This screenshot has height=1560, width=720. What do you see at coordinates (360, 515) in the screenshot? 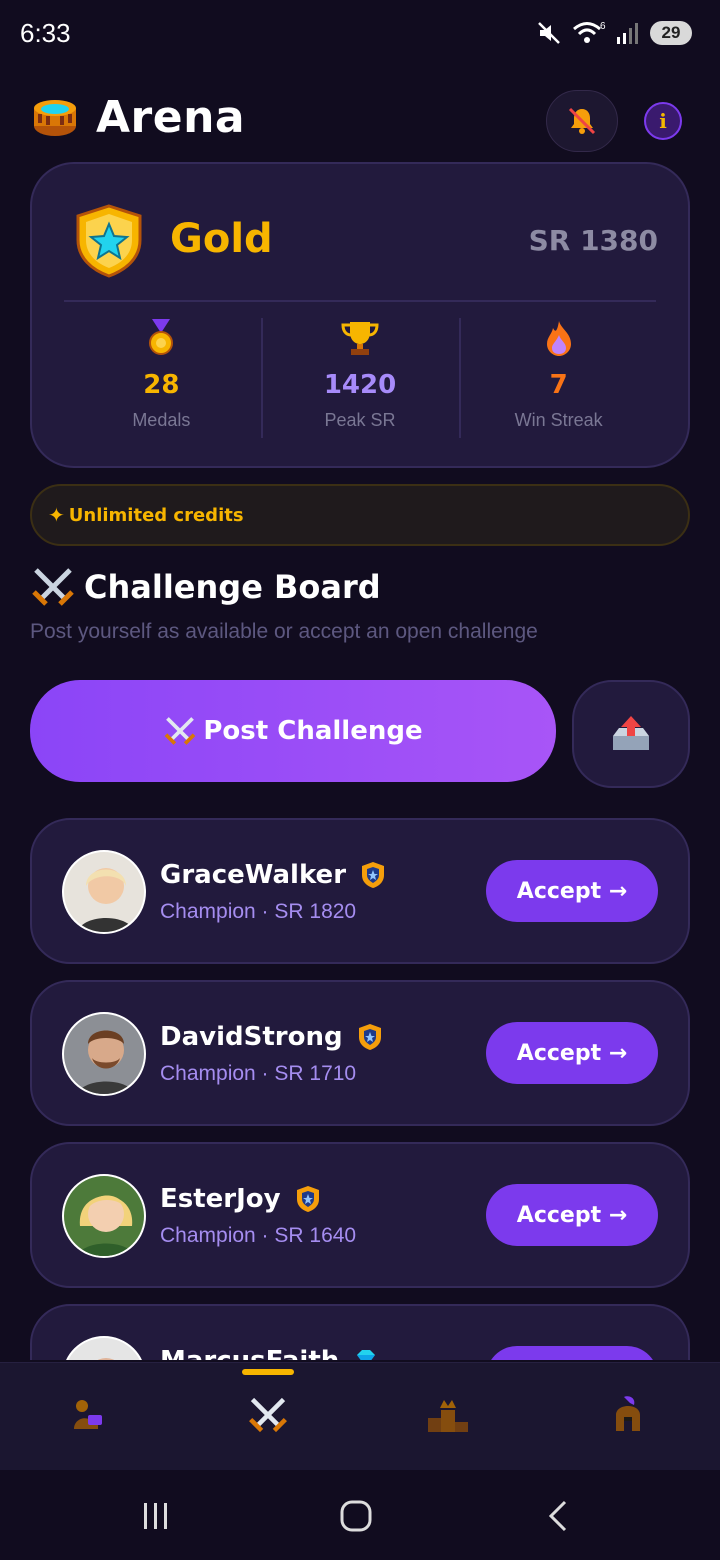
I see `credits-pill: ✦ Unlimited credits` at bounding box center [360, 515].